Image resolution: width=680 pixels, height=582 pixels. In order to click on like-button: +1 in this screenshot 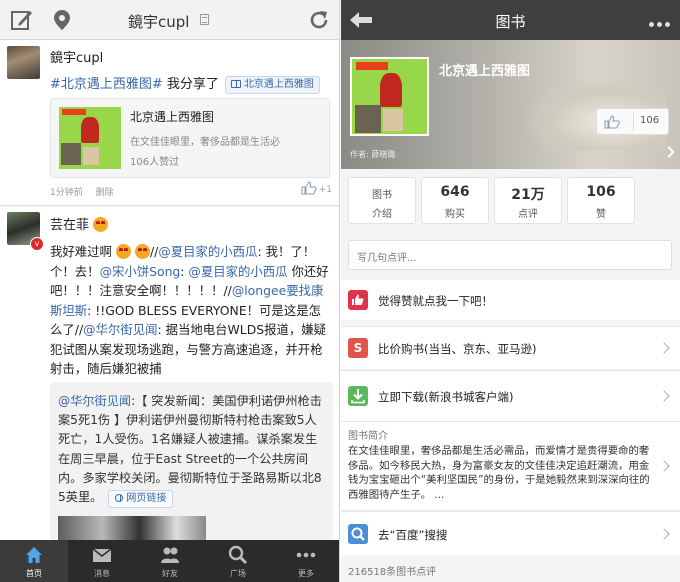, I will do `click(316, 188)`.